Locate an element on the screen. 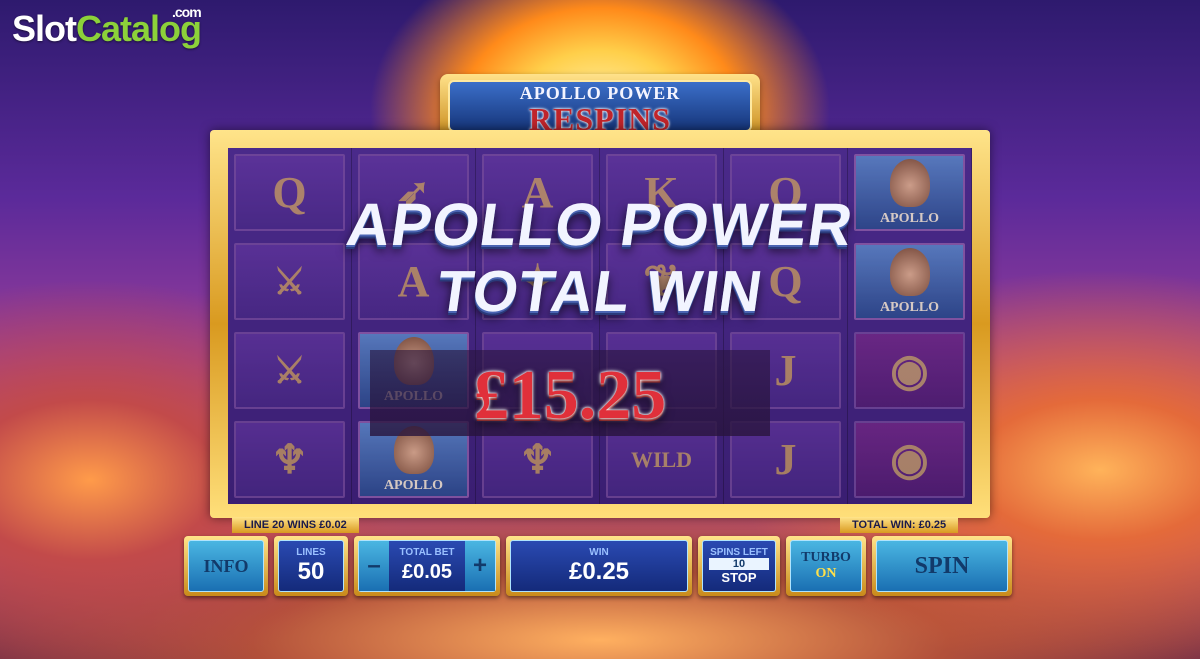  logo-part-slot: Slot is located at coordinates (44, 28).